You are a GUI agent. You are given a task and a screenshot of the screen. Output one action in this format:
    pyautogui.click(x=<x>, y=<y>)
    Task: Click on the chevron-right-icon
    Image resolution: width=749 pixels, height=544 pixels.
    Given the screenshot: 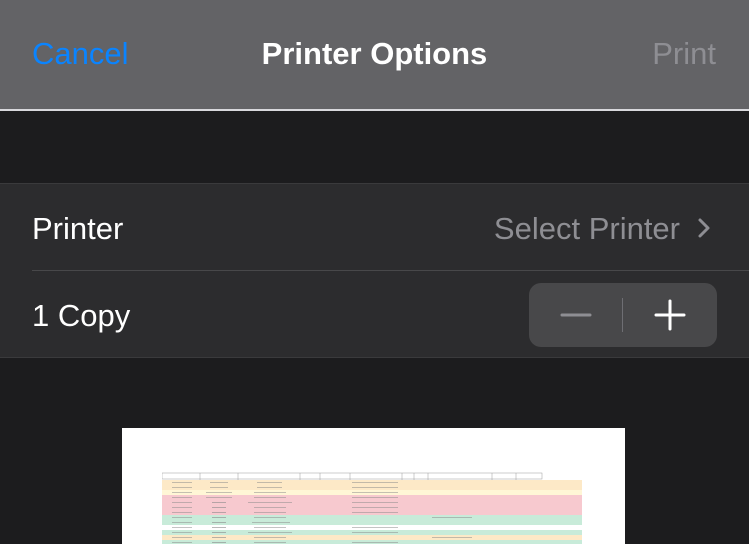 What is the action you would take?
    pyautogui.click(x=704, y=228)
    